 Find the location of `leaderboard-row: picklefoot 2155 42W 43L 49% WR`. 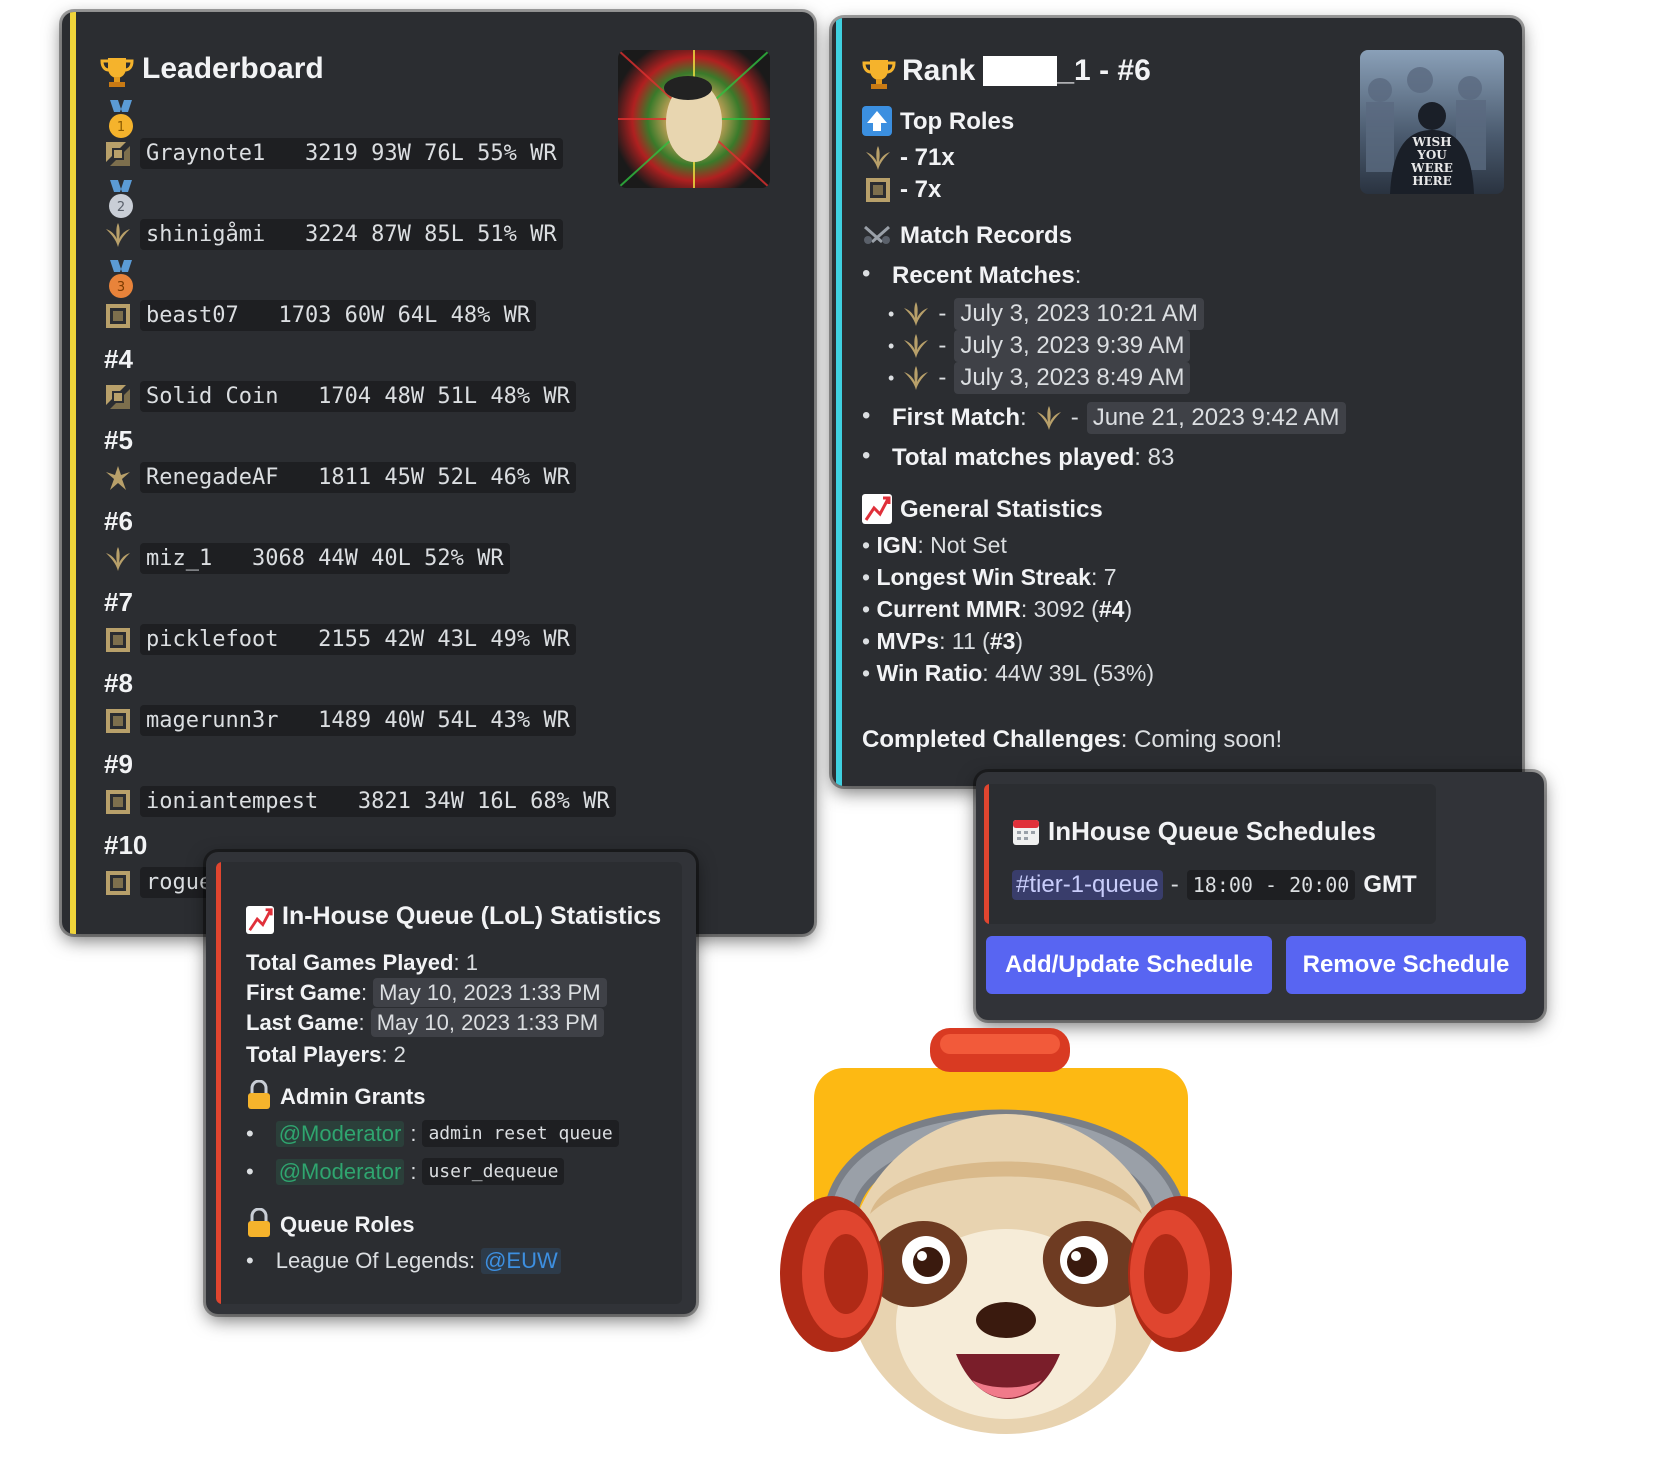

leaderboard-row: picklefoot 2155 42W 43L 49% WR is located at coordinates (340, 639).